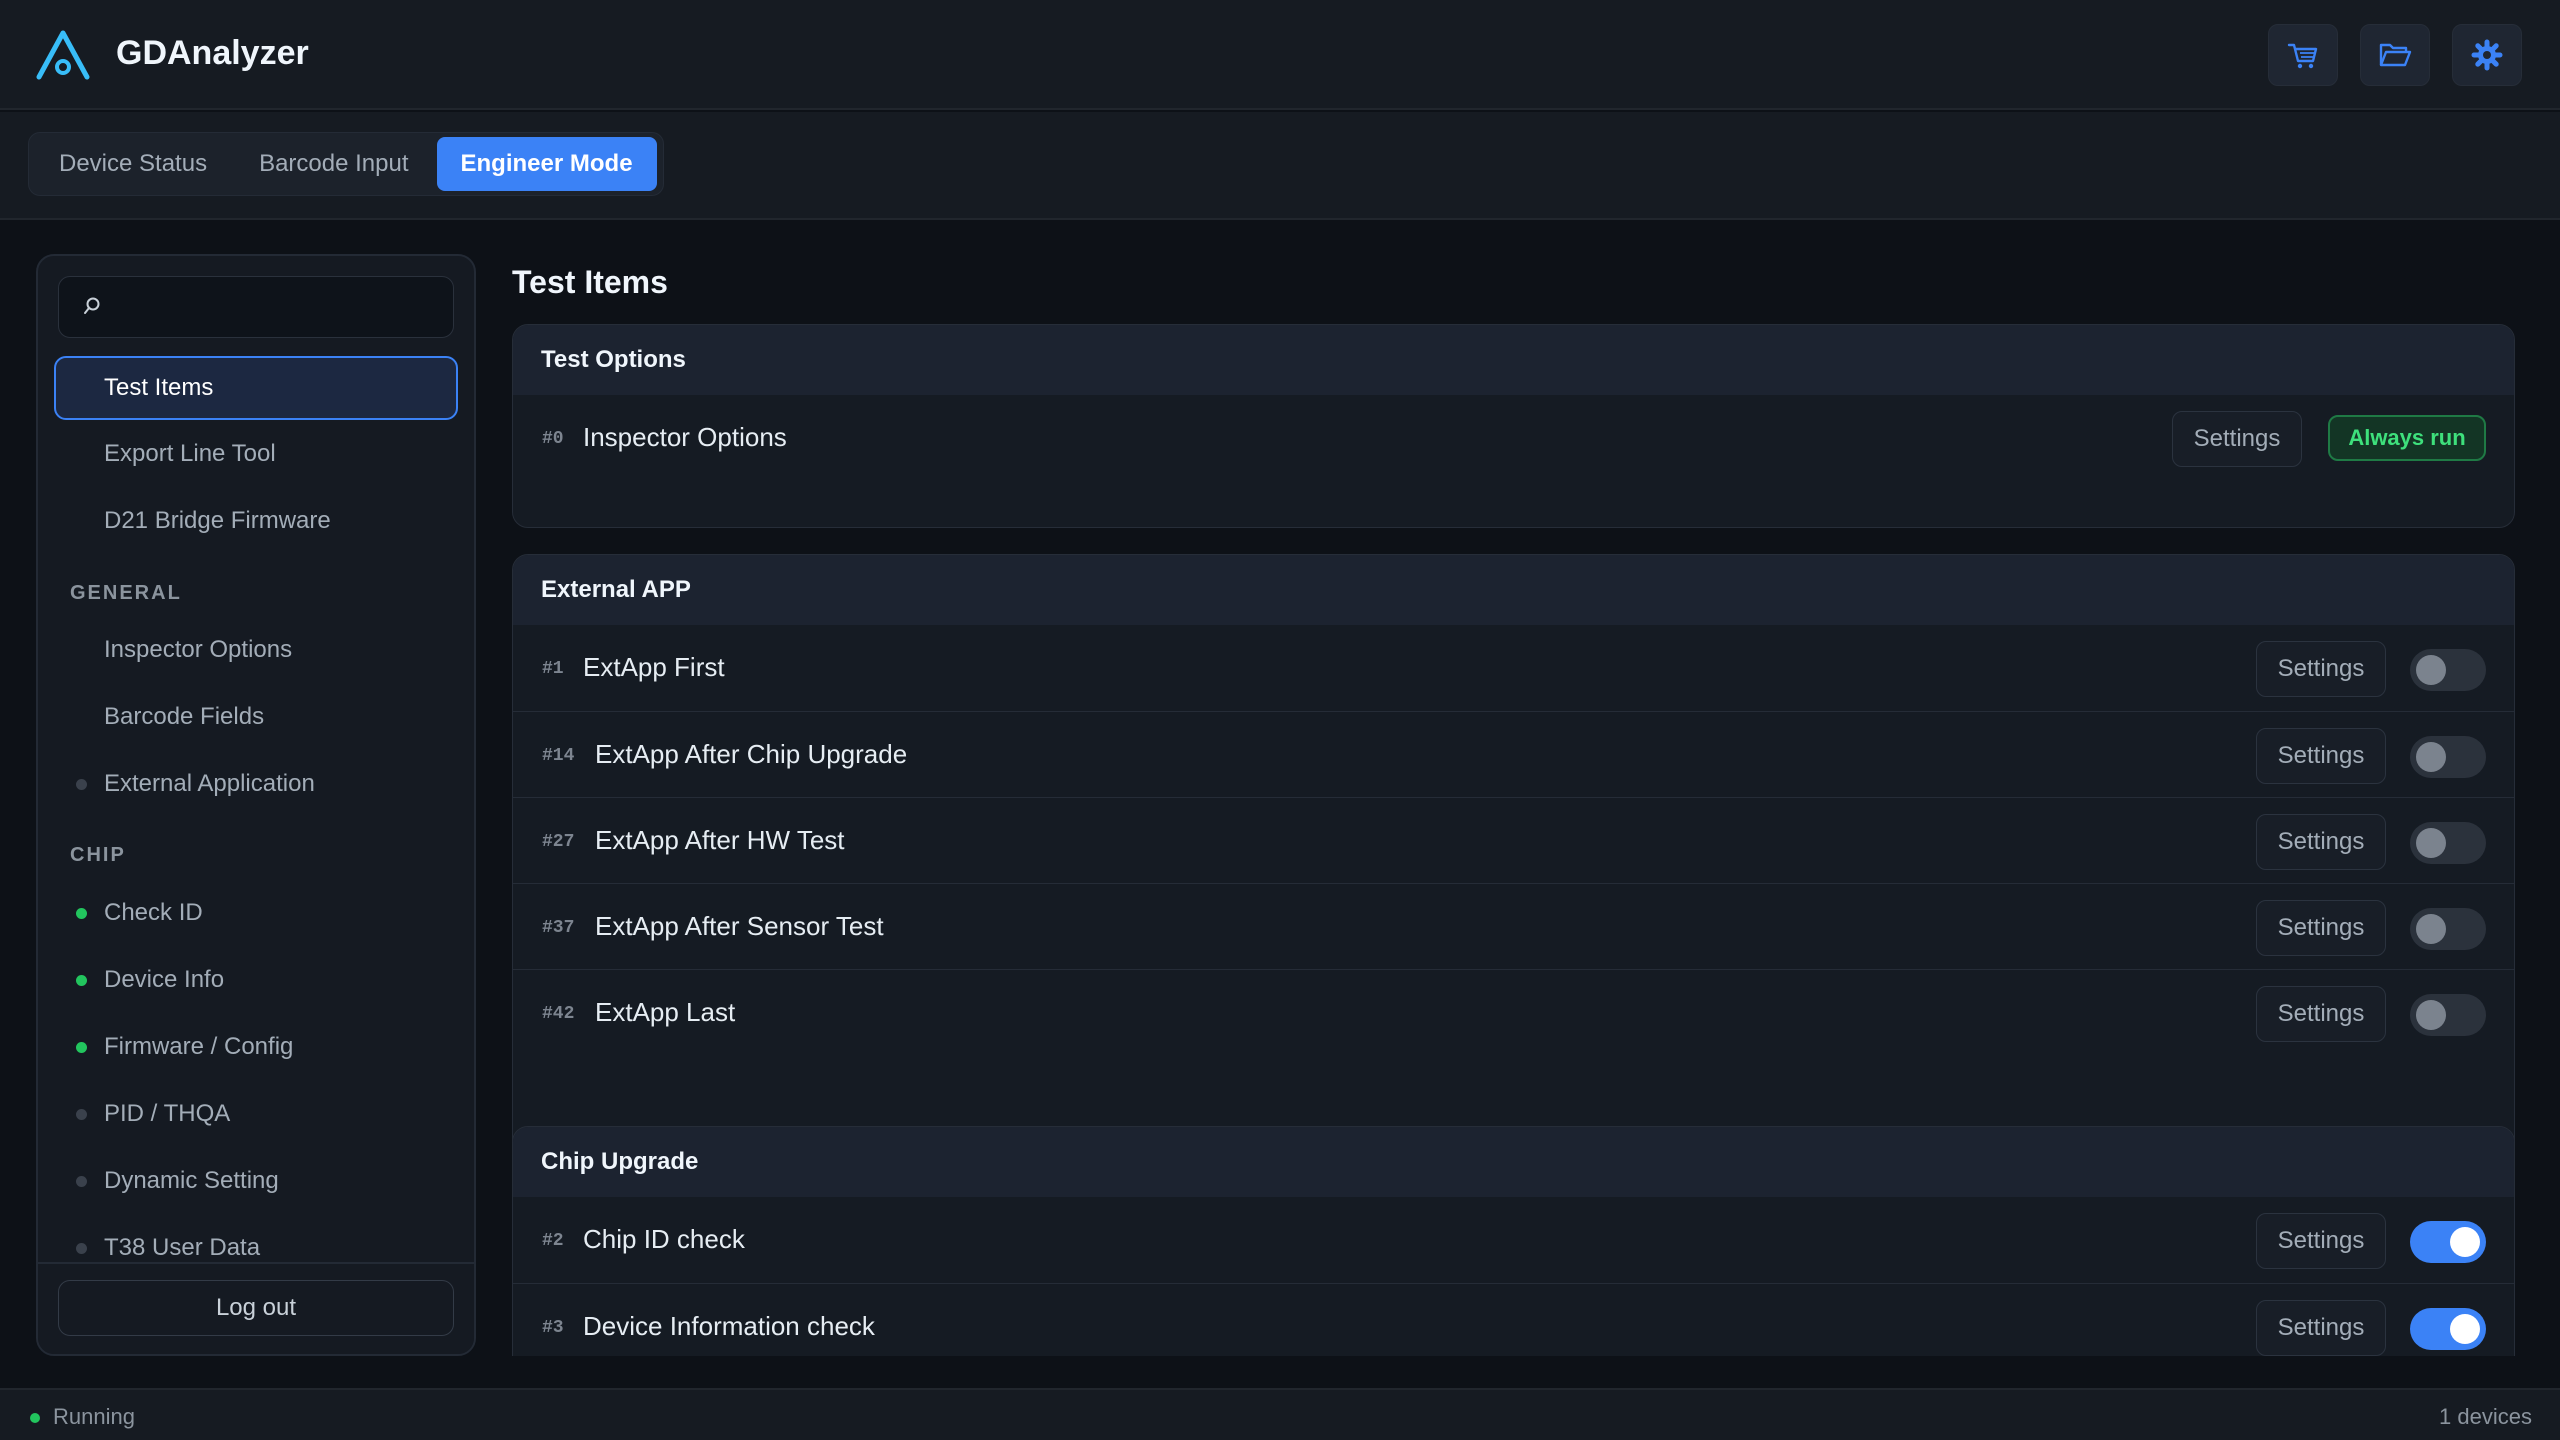 This screenshot has height=1440, width=2560. Describe the element at coordinates (256, 980) in the screenshot. I see `sidebar-item-device-info: Device Info` at that location.